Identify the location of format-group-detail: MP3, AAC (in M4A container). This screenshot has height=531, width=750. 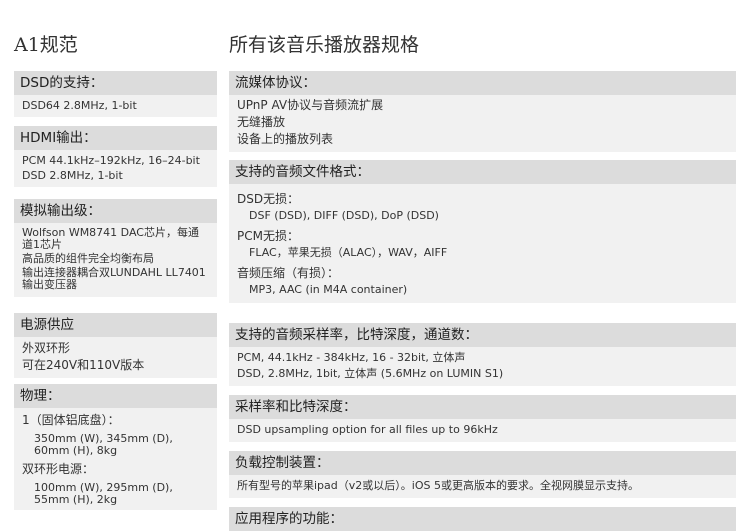
(328, 289).